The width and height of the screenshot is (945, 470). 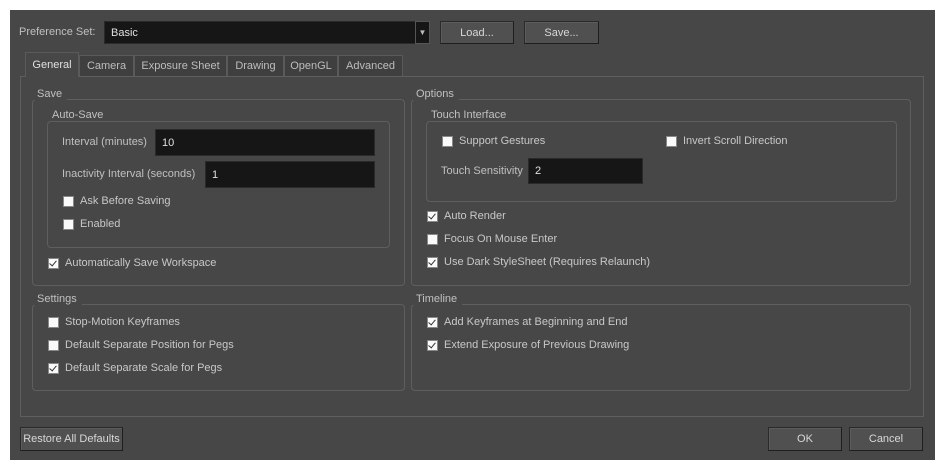 I want to click on inactivity-input: 1, so click(x=290, y=174).